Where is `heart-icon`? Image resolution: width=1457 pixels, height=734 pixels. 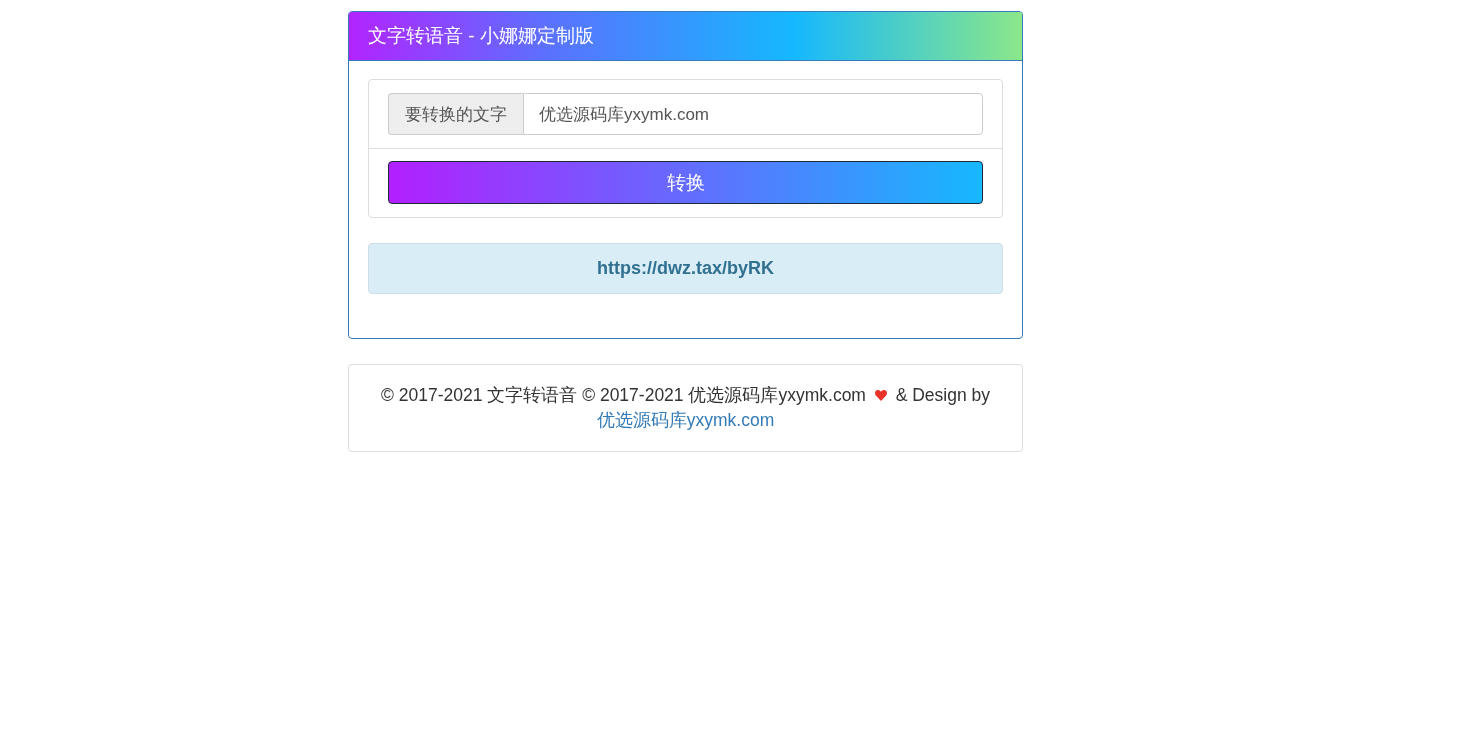
heart-icon is located at coordinates (880, 395).